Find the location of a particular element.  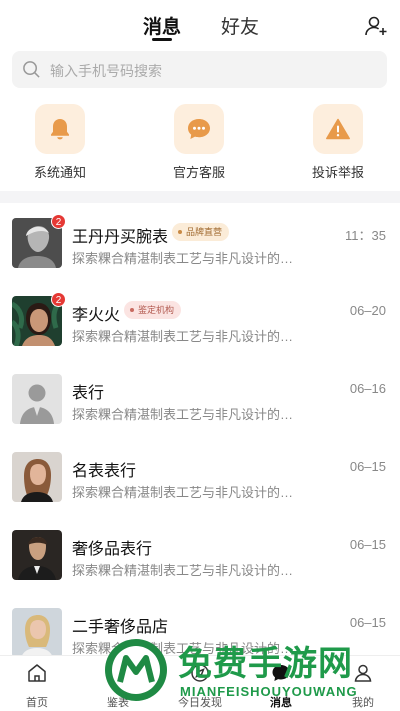

watermark-logo-icon is located at coordinates (136, 670).